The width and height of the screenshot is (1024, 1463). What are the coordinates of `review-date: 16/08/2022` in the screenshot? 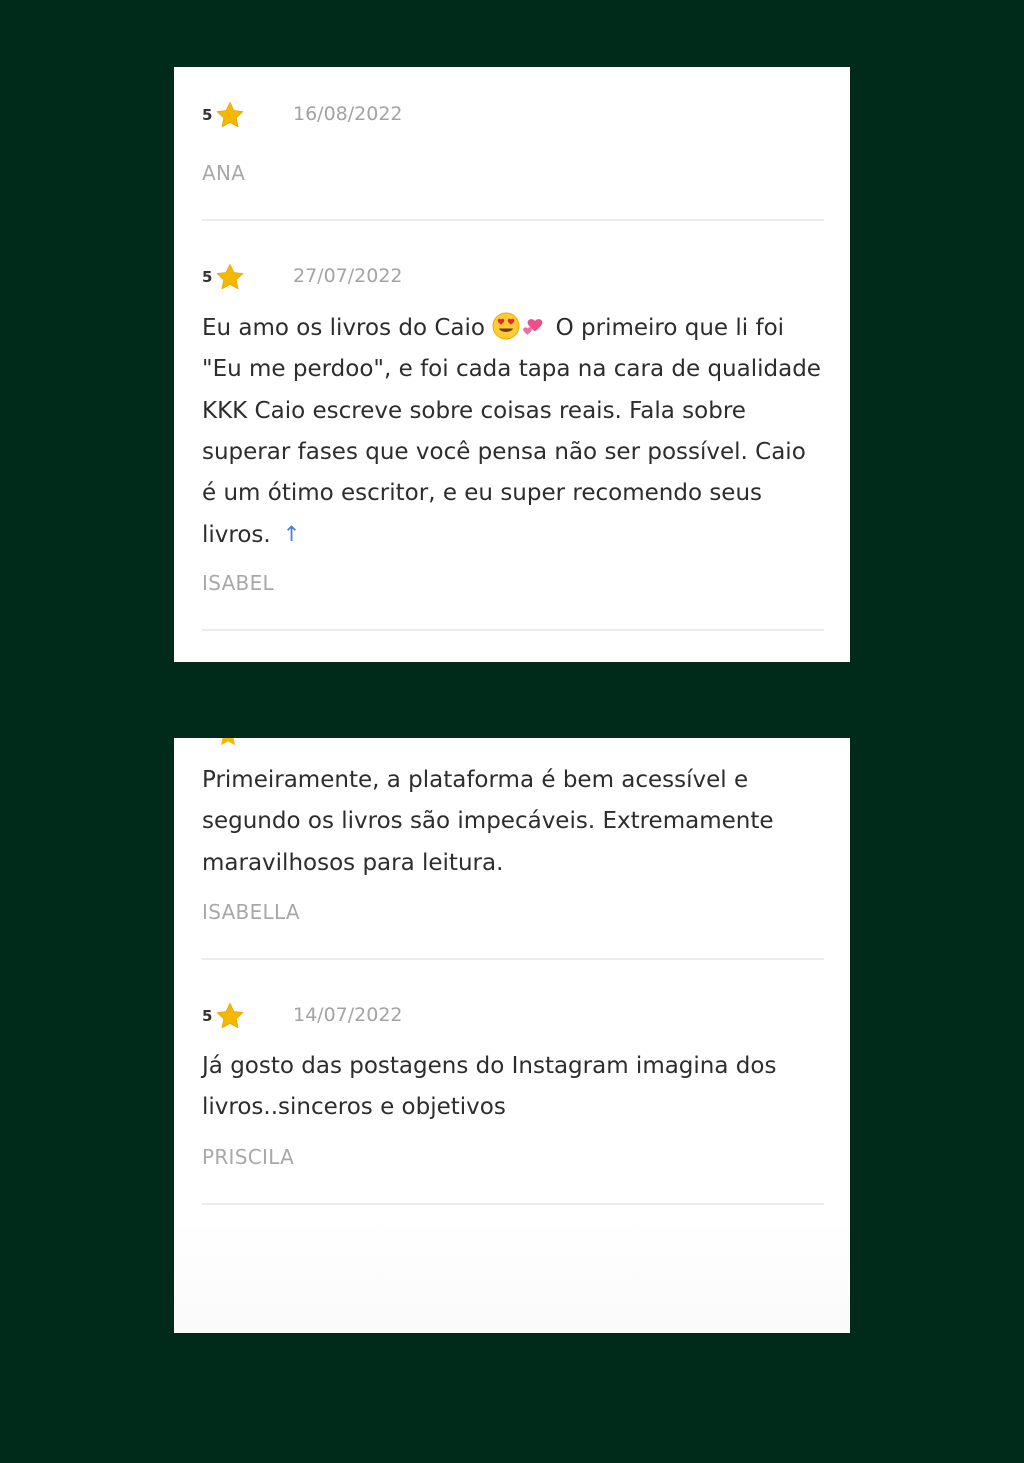 It's located at (348, 114).